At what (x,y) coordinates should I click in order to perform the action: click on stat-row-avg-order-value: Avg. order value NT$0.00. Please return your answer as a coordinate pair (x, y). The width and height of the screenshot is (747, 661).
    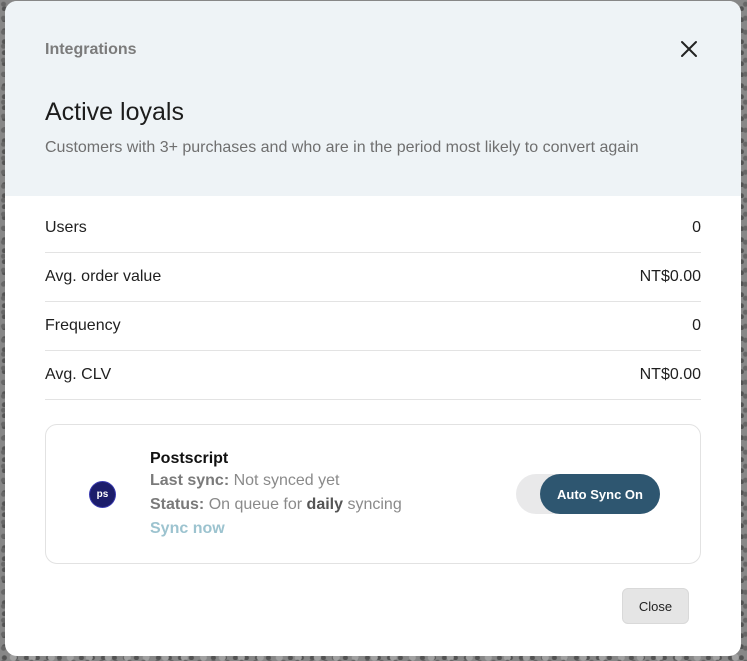
    Looking at the image, I should click on (373, 277).